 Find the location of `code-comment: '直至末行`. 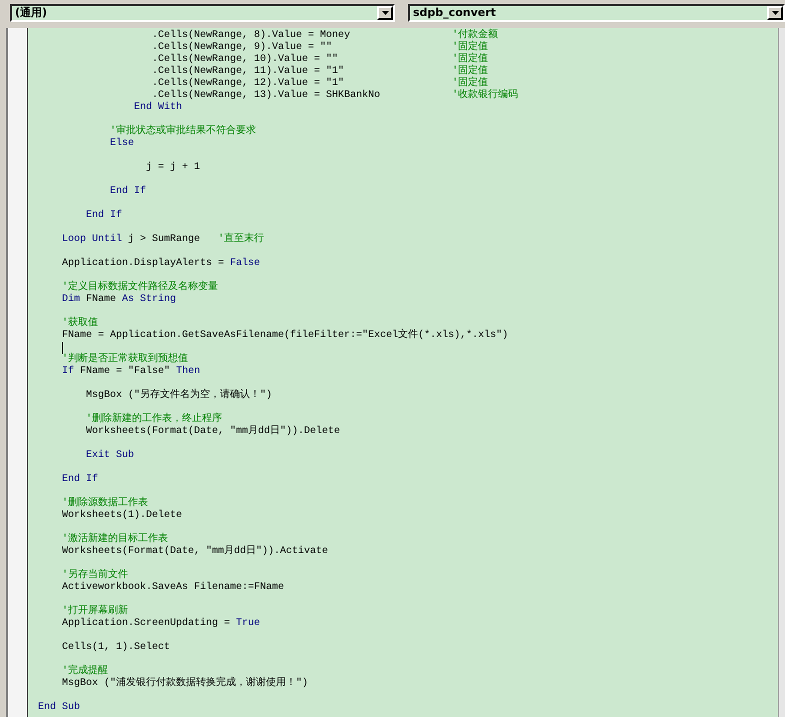

code-comment: '直至末行 is located at coordinates (241, 240).